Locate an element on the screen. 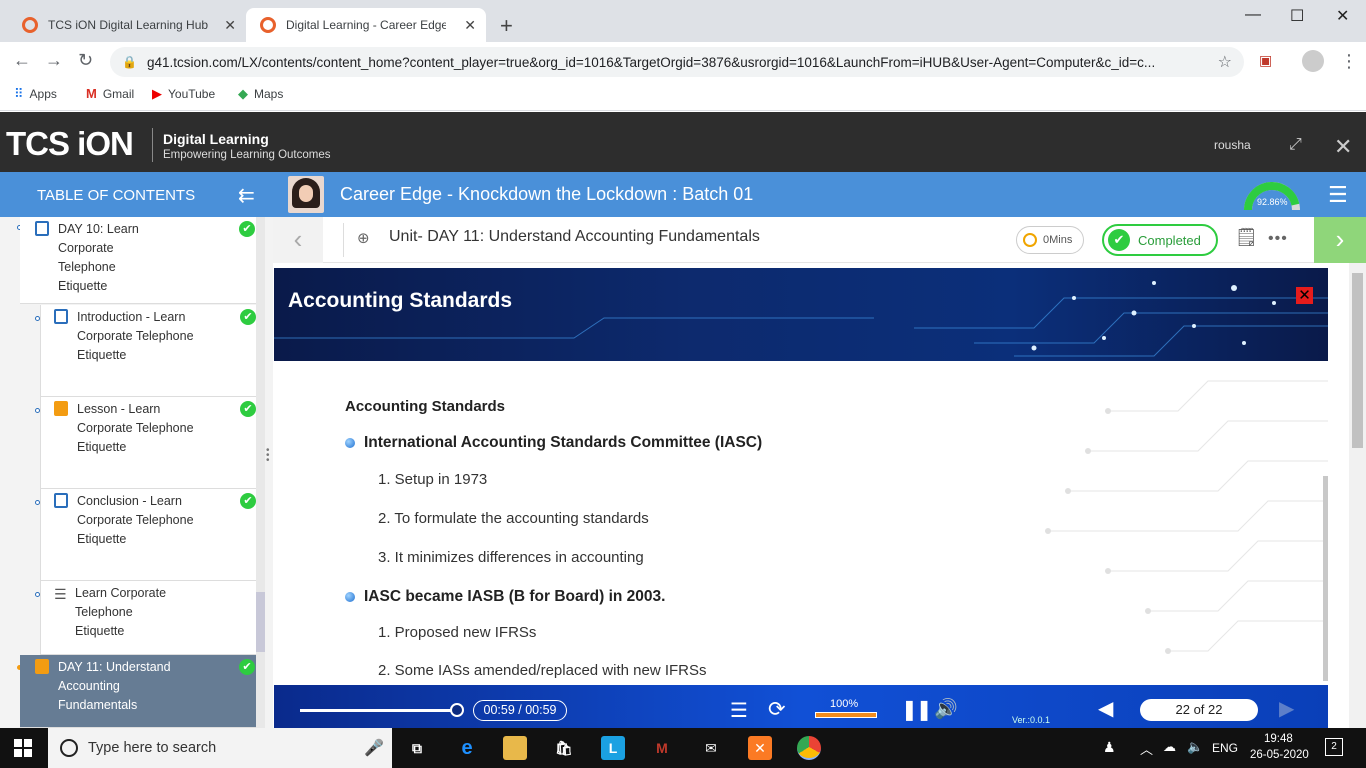 The height and width of the screenshot is (768, 1366). next-slide-icon: ▶ is located at coordinates (1286, 708).